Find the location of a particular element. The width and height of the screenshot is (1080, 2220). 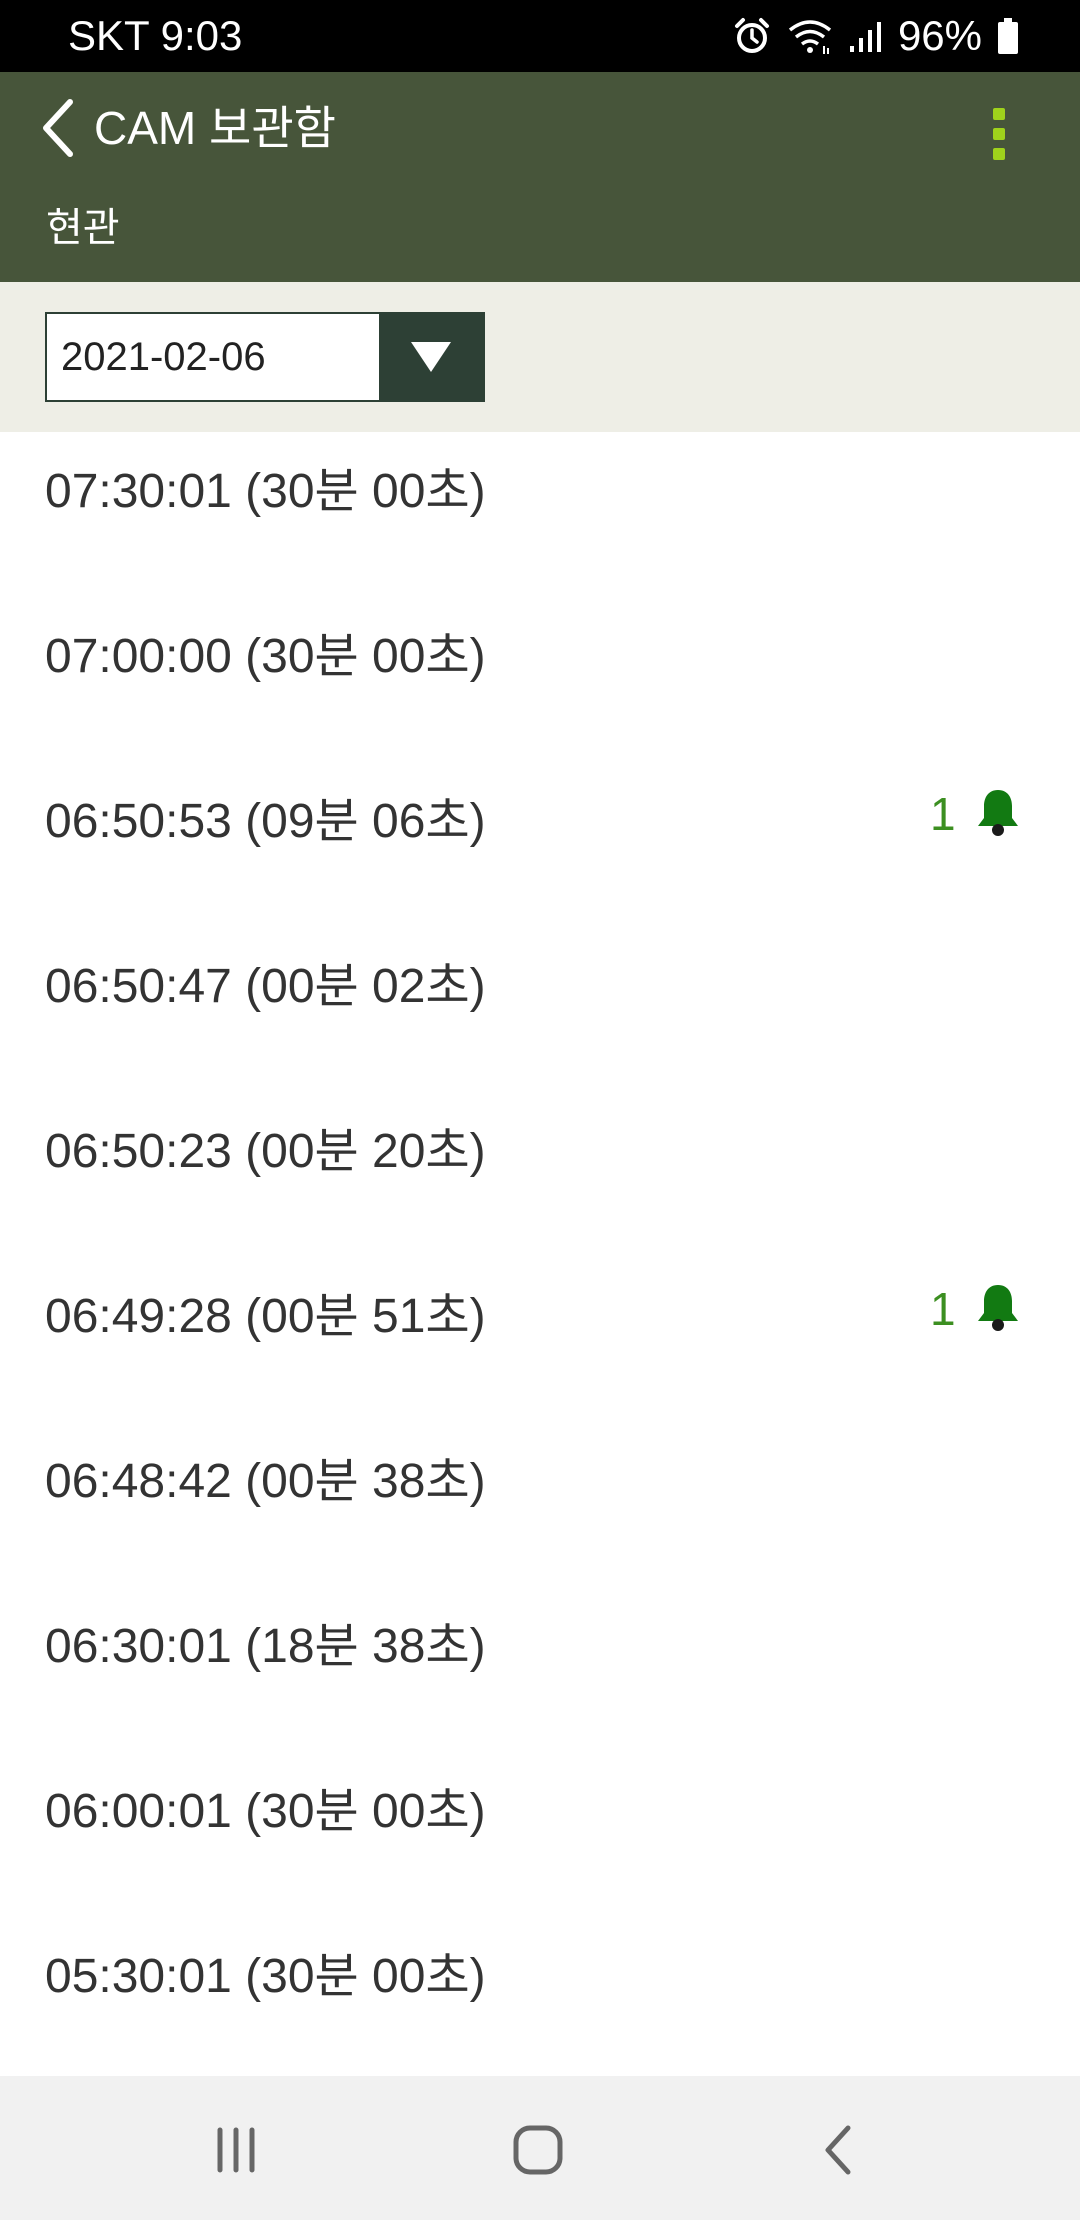

chevron-left-icon is located at coordinates (58, 128).